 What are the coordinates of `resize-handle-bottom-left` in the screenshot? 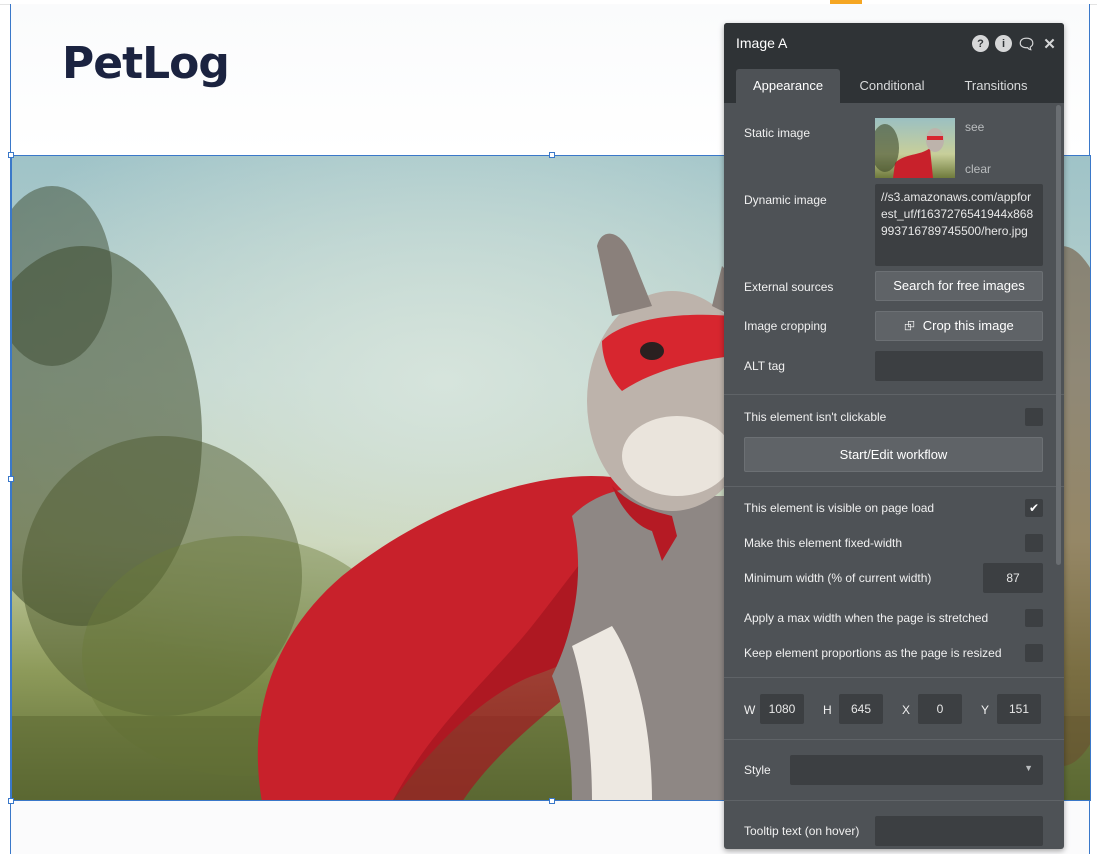 It's located at (11, 801).